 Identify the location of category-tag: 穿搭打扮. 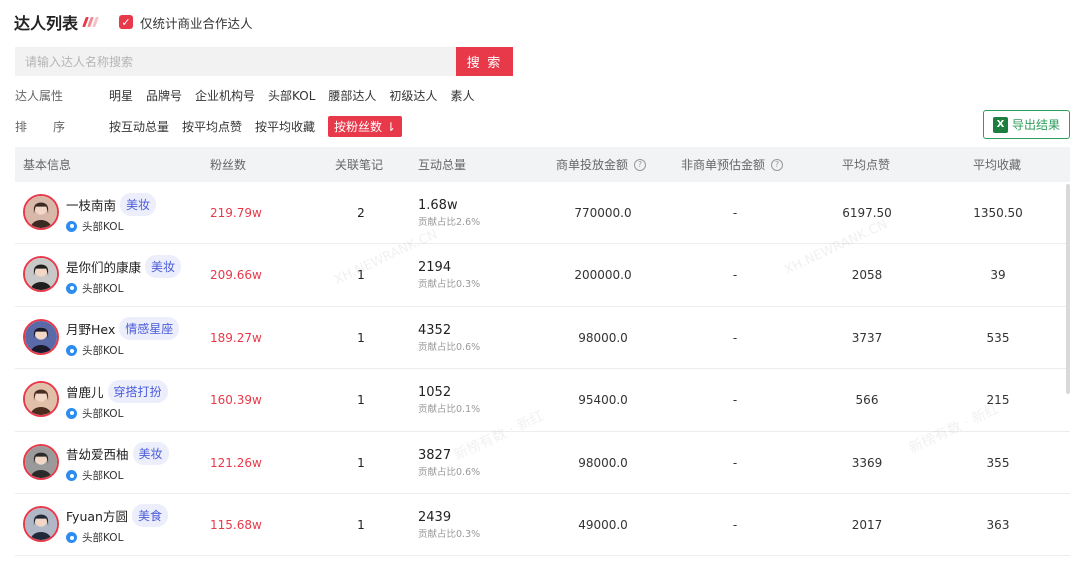
(137, 391).